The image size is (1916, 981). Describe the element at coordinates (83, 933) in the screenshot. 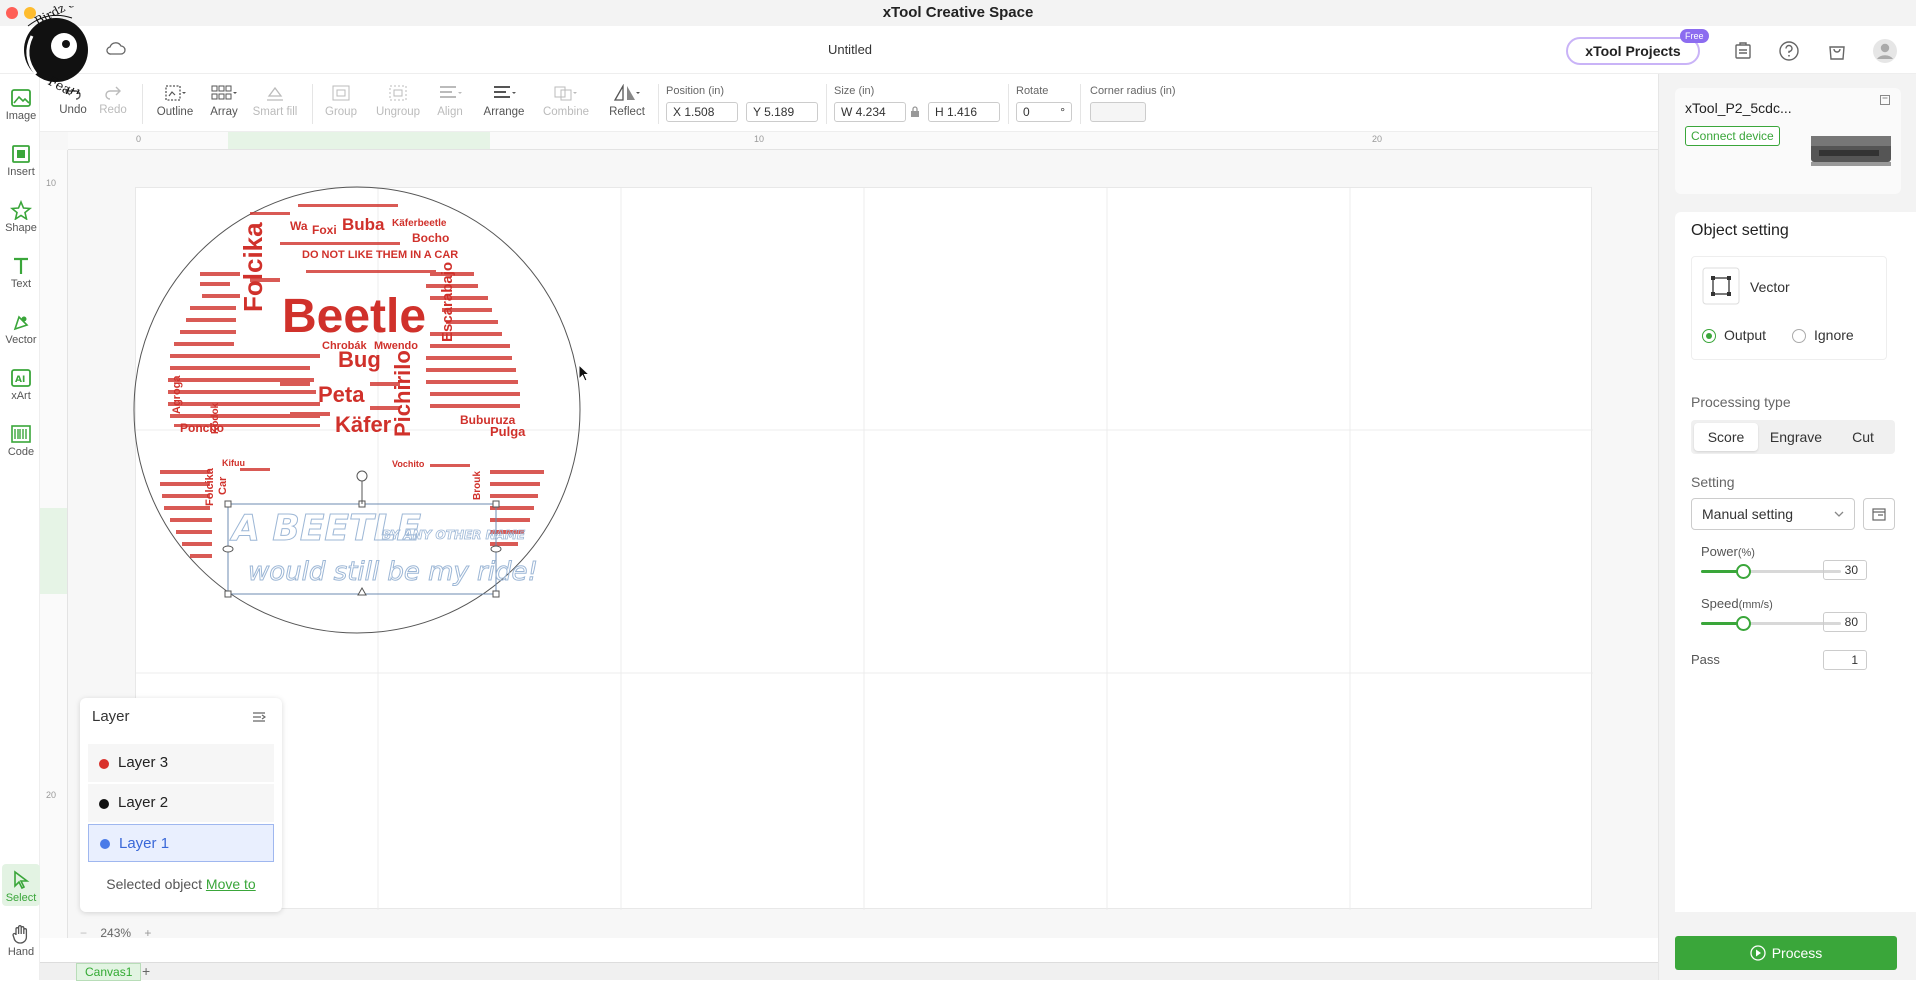

I see `zoom-out-button: −` at that location.